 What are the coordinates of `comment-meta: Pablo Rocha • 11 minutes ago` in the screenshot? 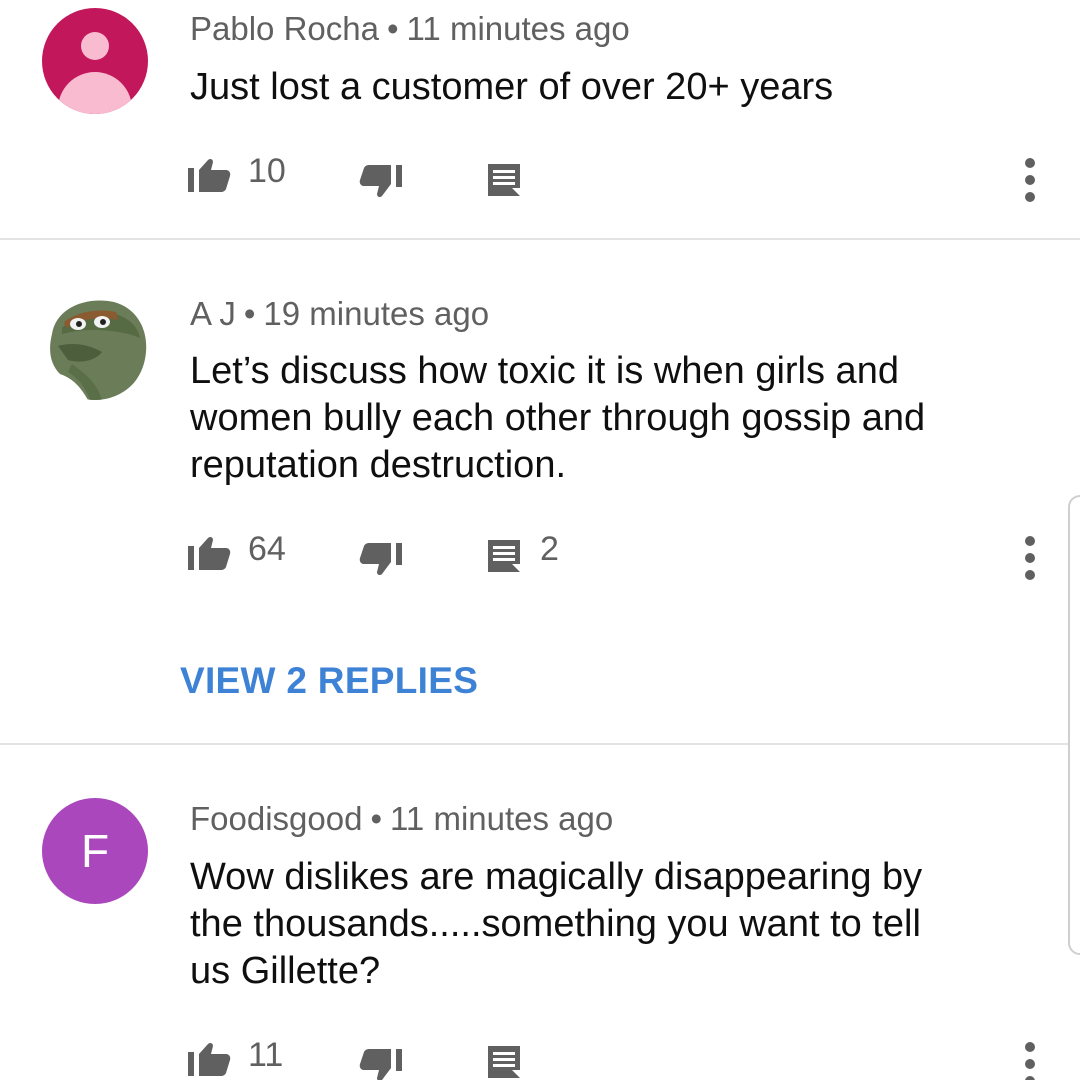 It's located at (410, 29).